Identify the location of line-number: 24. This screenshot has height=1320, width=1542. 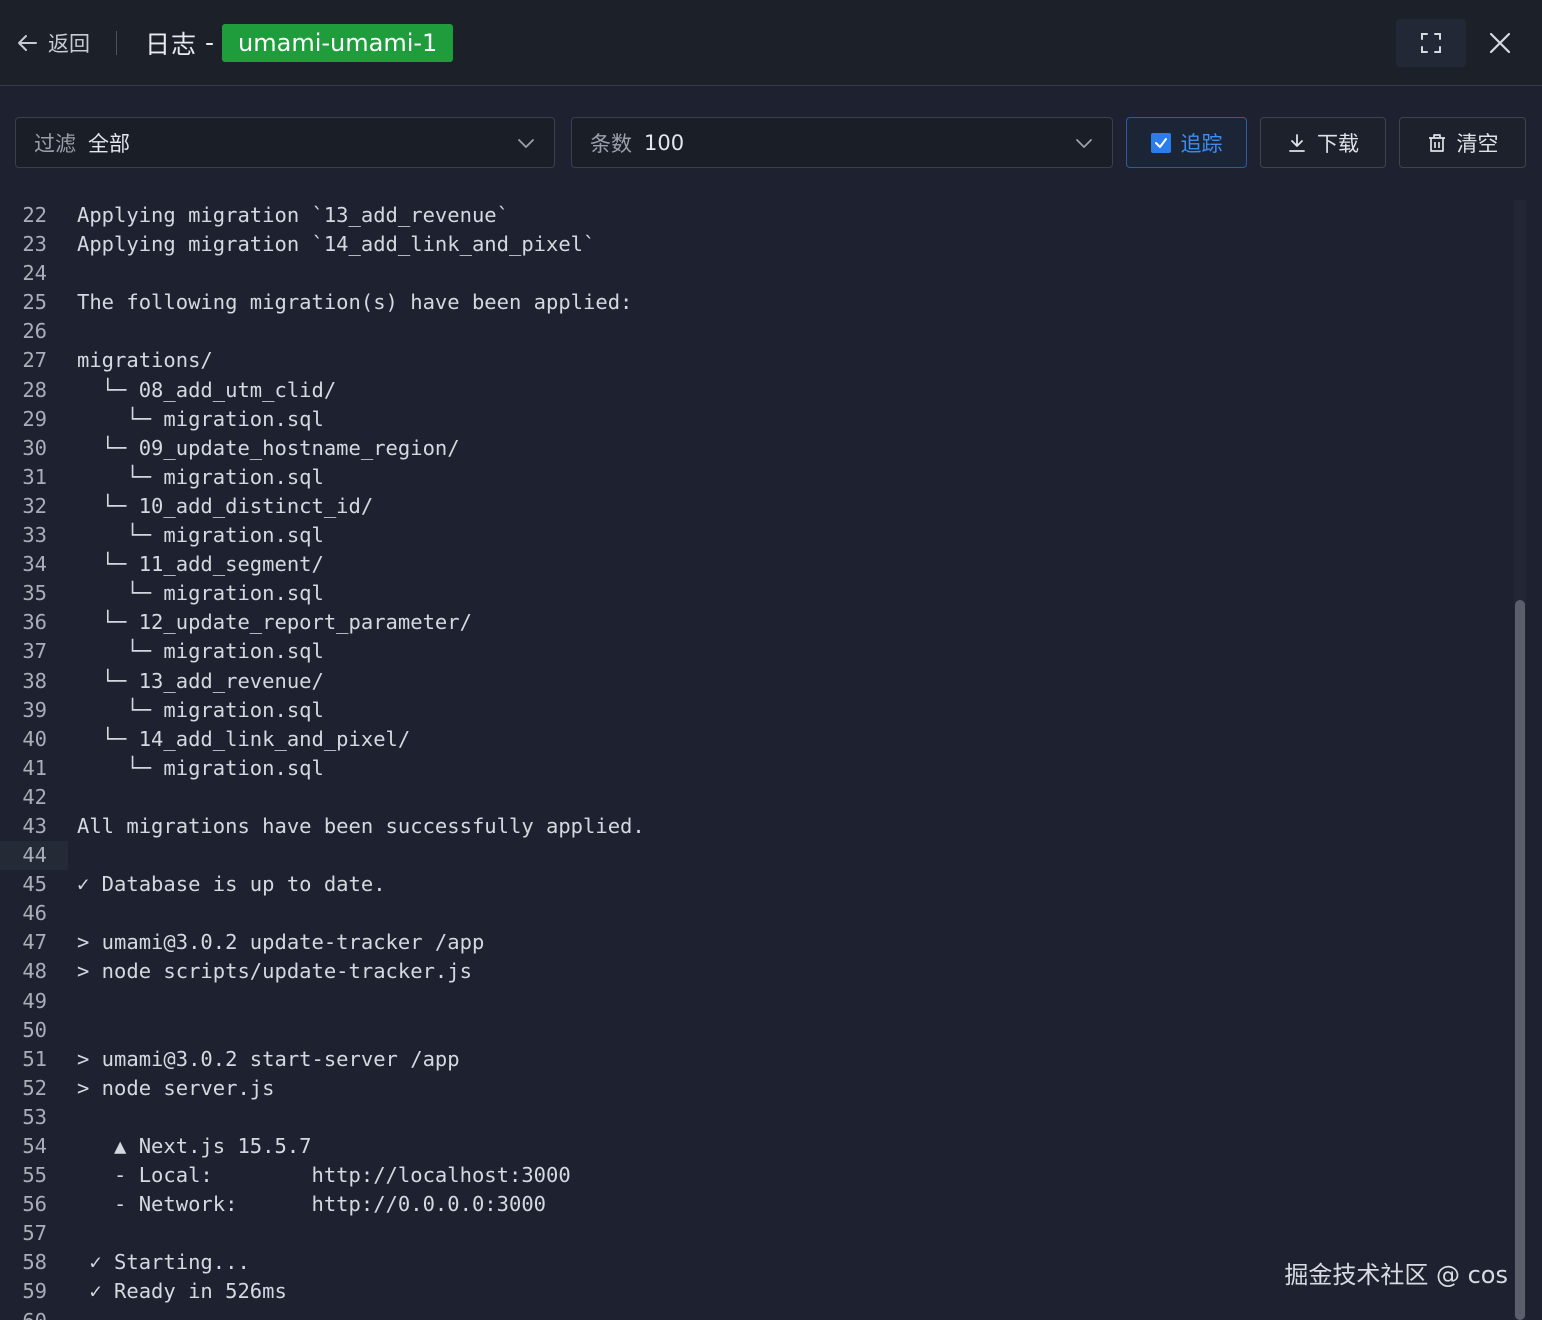
(34, 273).